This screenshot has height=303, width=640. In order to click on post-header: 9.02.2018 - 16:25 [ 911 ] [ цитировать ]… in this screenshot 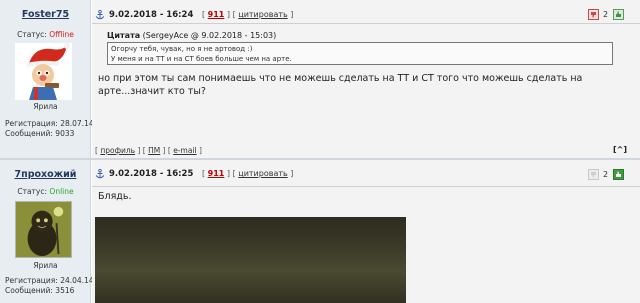, I will do `click(366, 173)`.